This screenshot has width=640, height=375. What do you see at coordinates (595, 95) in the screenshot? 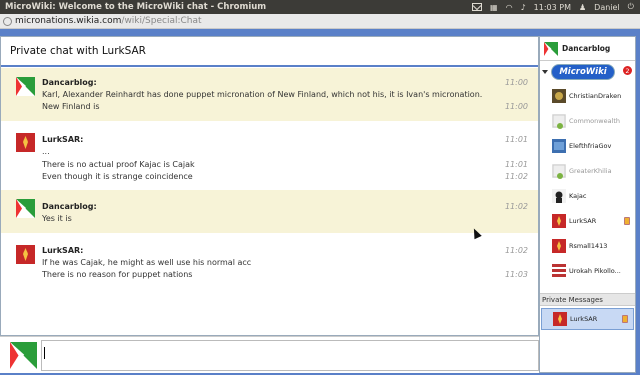
I see `user-name: ChristianDraken` at bounding box center [595, 95].